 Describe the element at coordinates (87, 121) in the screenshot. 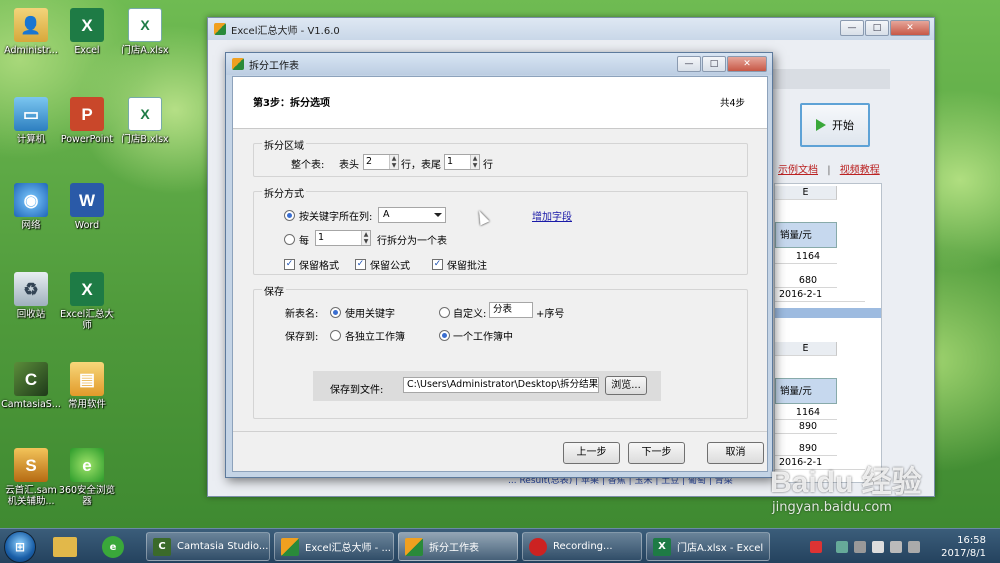

I see `desktop-icon-powerpoint: P PowerPoint` at that location.